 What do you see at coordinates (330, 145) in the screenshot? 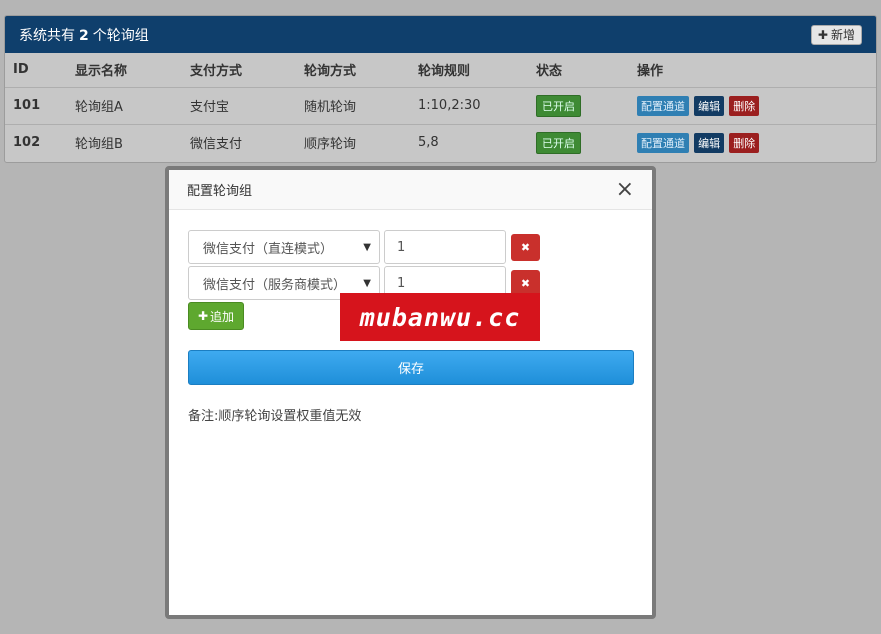
I see `row-mode: 顺序轮询` at bounding box center [330, 145].